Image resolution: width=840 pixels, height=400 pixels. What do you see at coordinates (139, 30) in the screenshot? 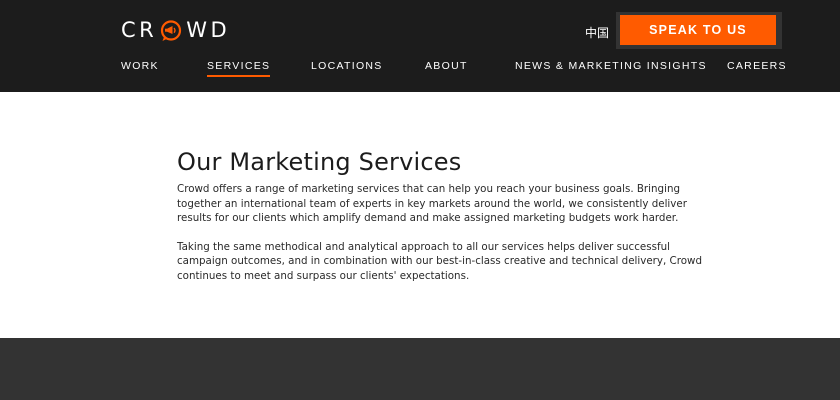
I see `logo-text-left: CR` at bounding box center [139, 30].